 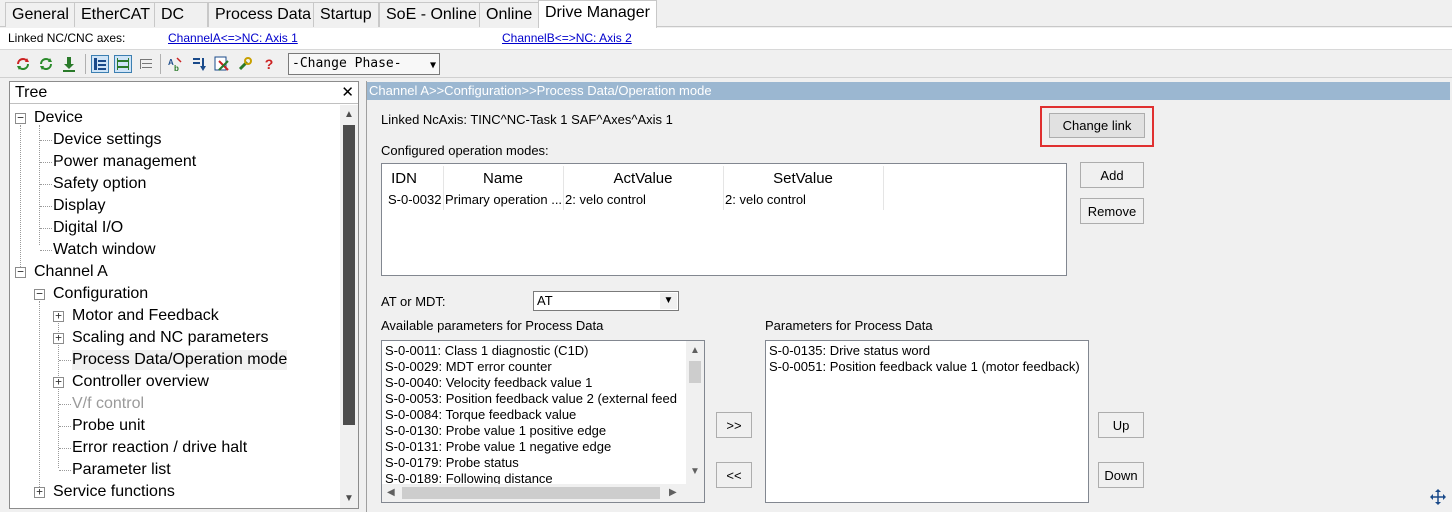 What do you see at coordinates (726, 64) in the screenshot?
I see `toolbar: Ab ?` at bounding box center [726, 64].